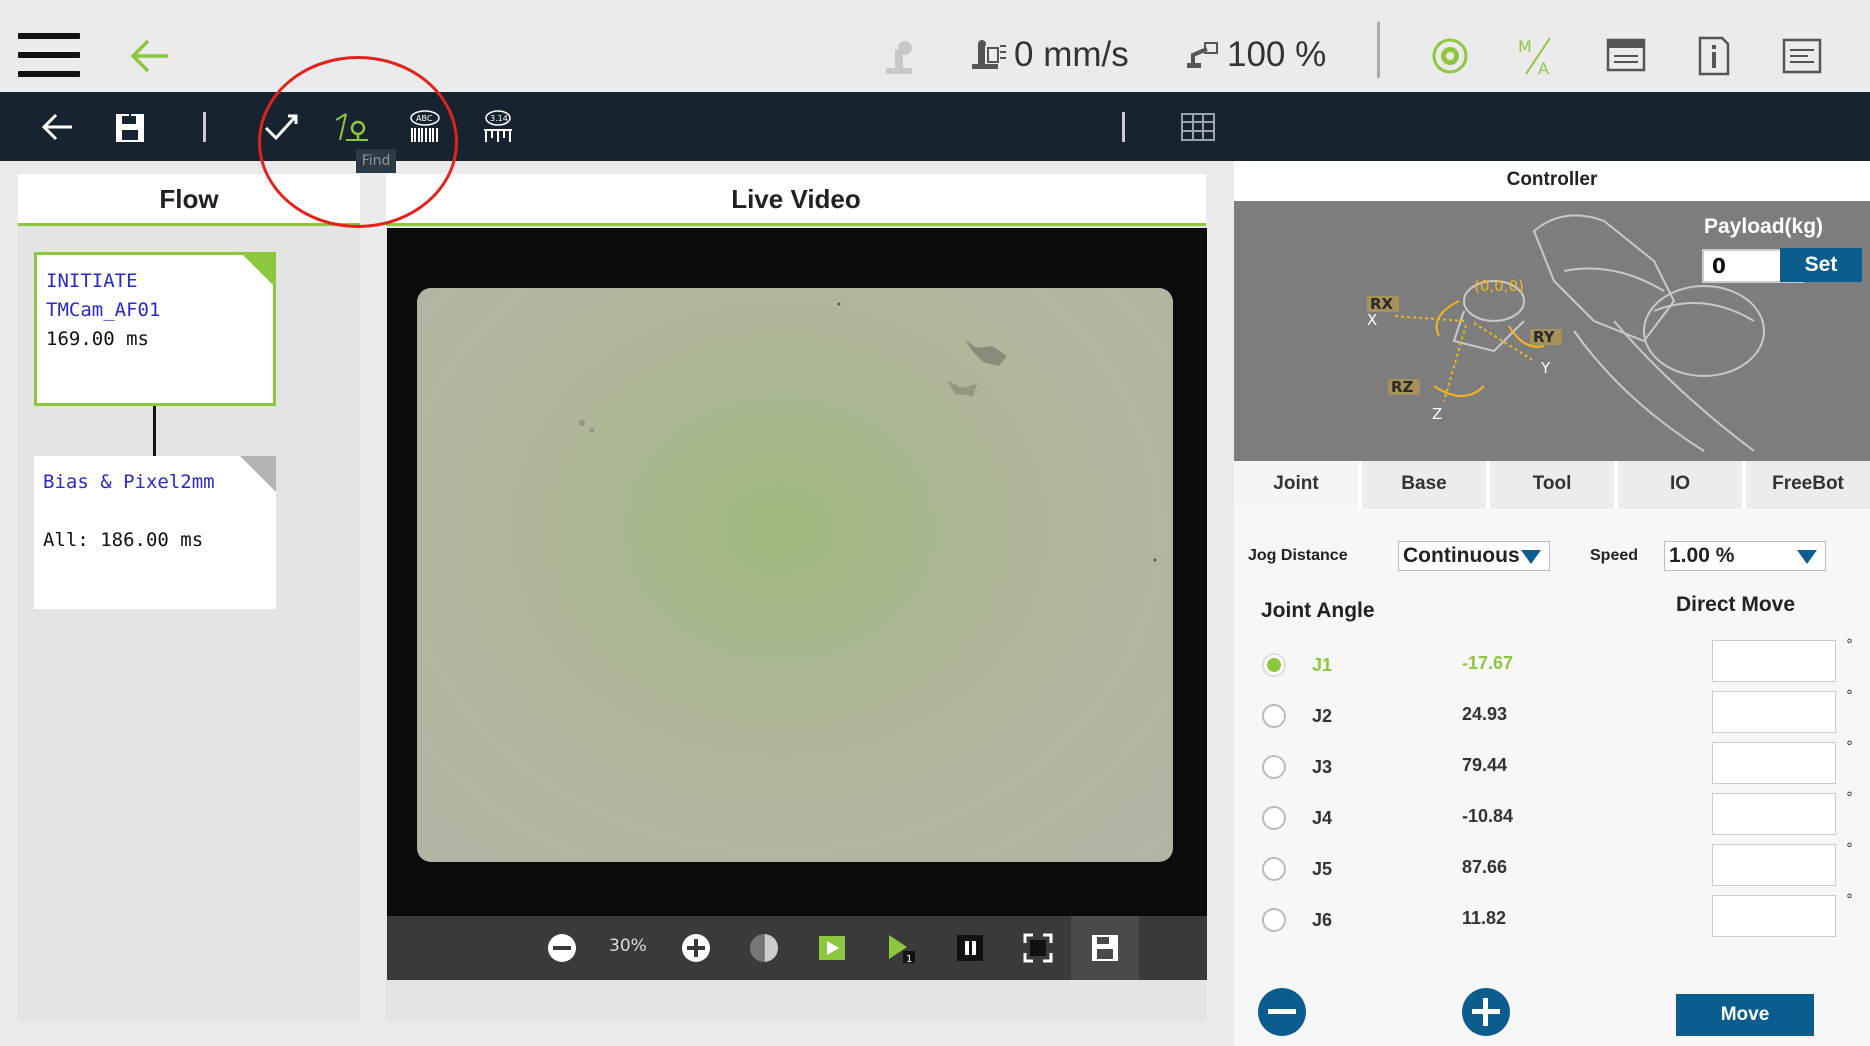 The height and width of the screenshot is (1046, 1870). Describe the element at coordinates (628, 946) in the screenshot. I see `zoom-level: 30%` at that location.